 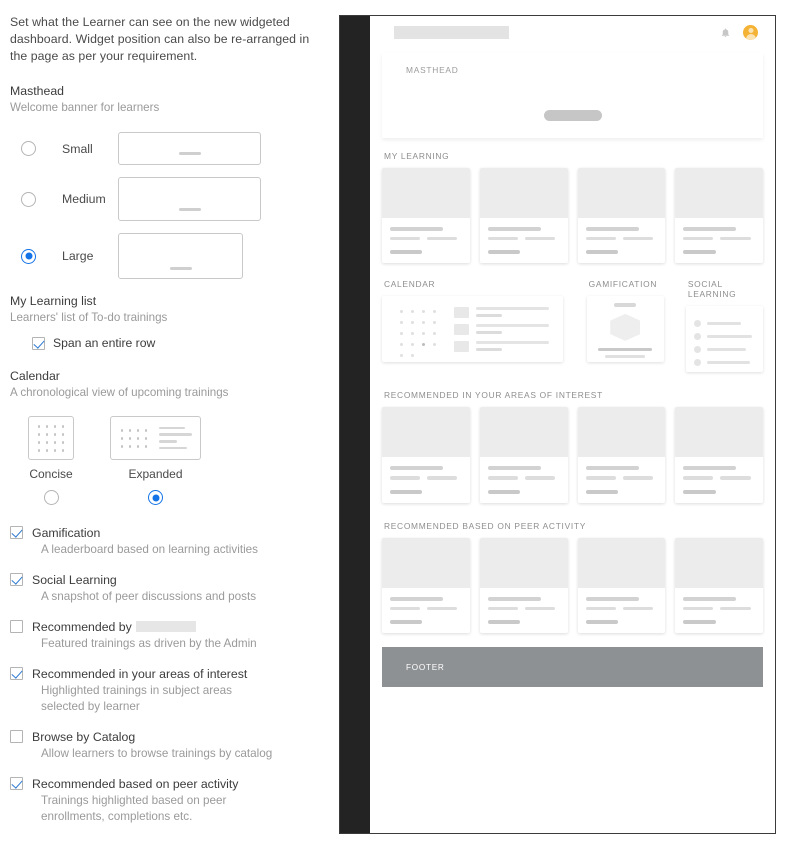 What do you see at coordinates (710, 229) in the screenshot?
I see `card-title-placeholder` at bounding box center [710, 229].